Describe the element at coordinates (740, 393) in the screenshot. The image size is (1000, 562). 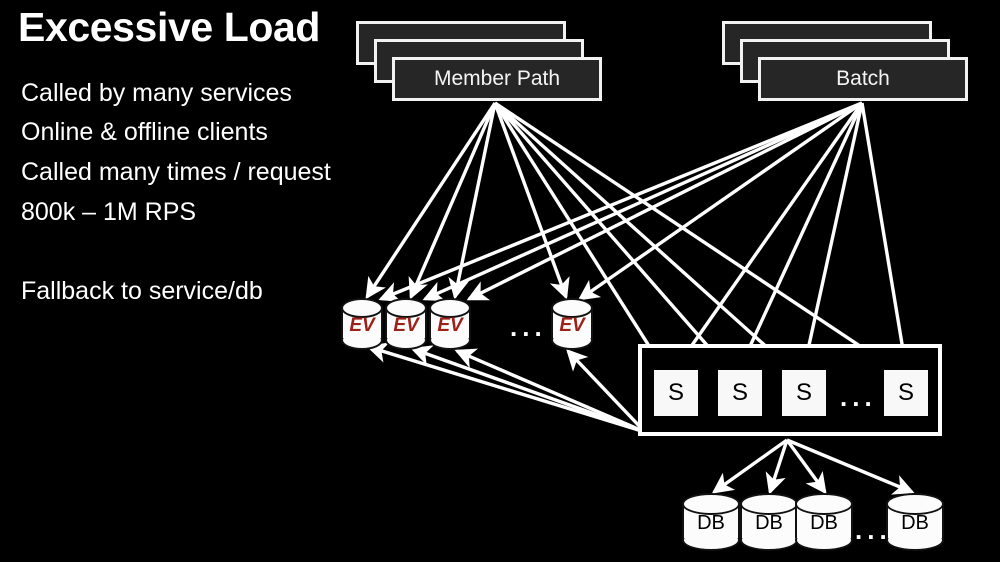
I see `service-node-2: S` at that location.